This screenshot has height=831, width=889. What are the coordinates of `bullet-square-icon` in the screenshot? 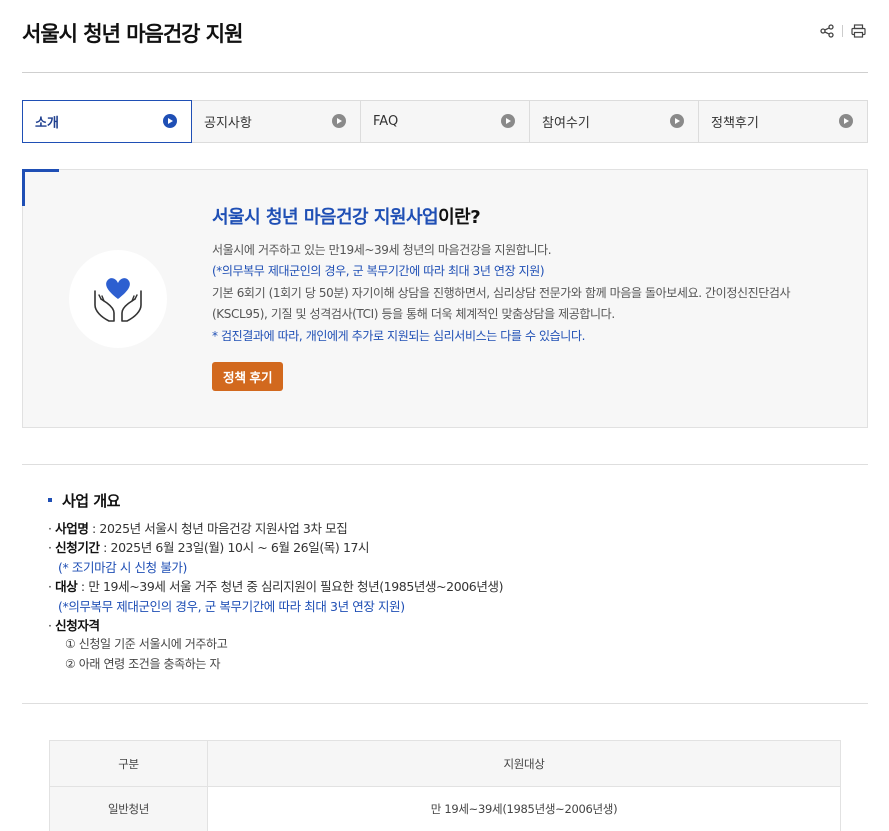 It's located at (50, 500).